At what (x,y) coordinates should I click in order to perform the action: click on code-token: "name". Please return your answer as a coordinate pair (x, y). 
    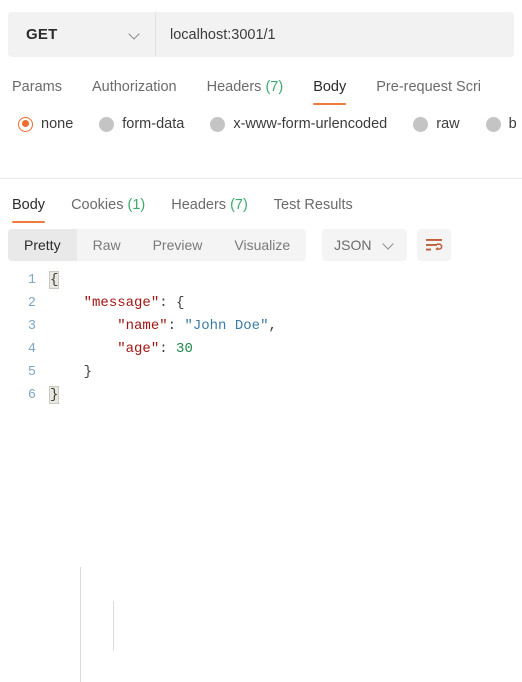
    Looking at the image, I should click on (142, 326).